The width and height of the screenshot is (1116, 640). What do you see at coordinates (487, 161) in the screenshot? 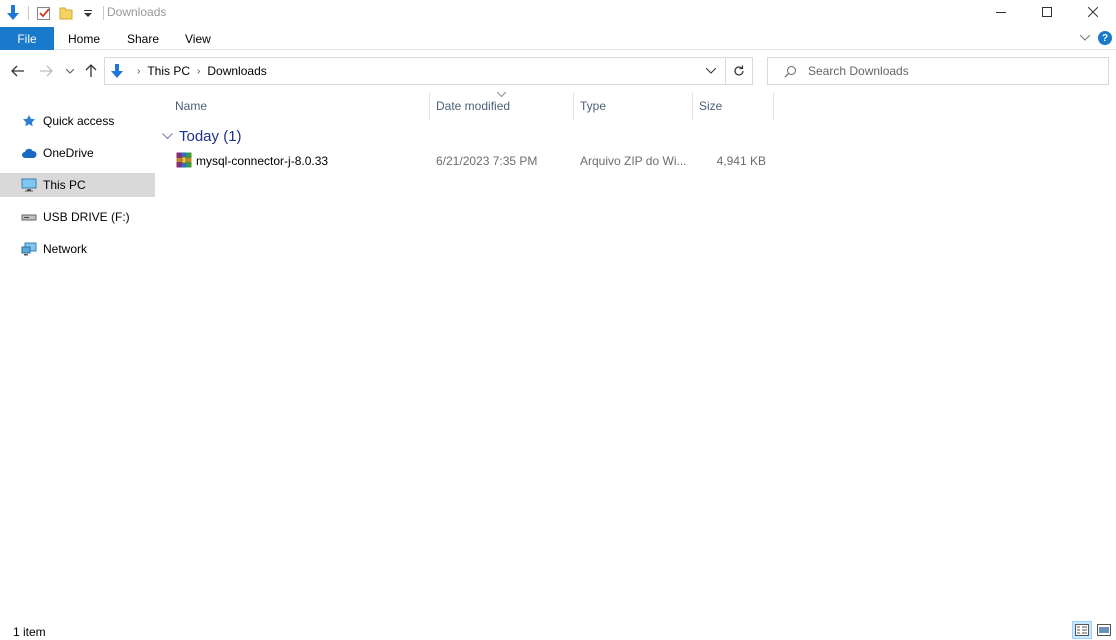
I see `file-date-modified: 6/21/2023 7:35 PM` at bounding box center [487, 161].